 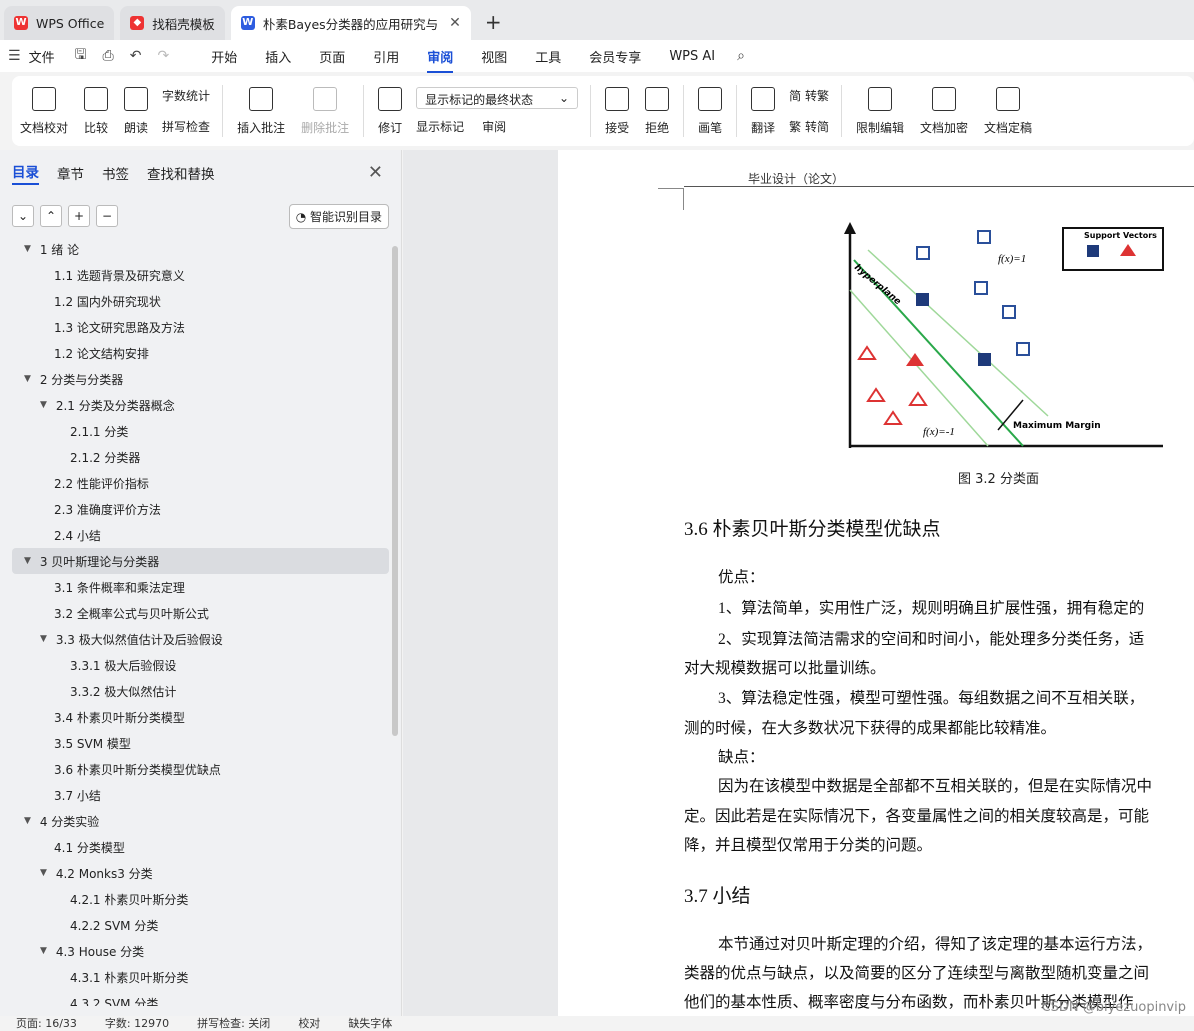 I want to click on toc-item: 3.5 SVM 模型, so click(x=200, y=743).